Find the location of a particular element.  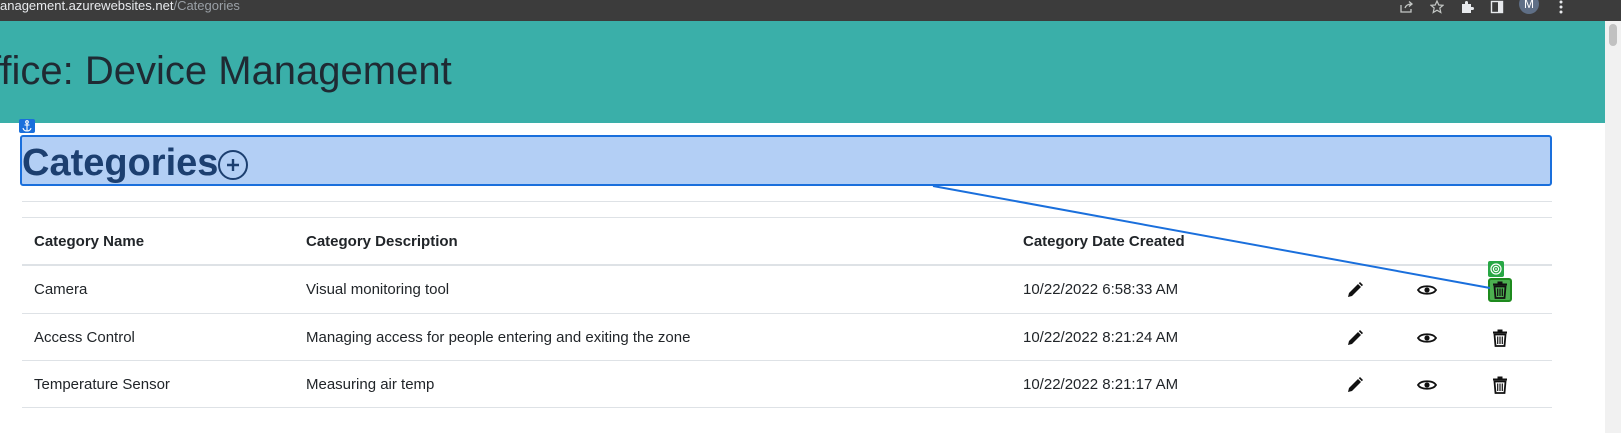

annotation-connector is located at coordinates (1211, 237).